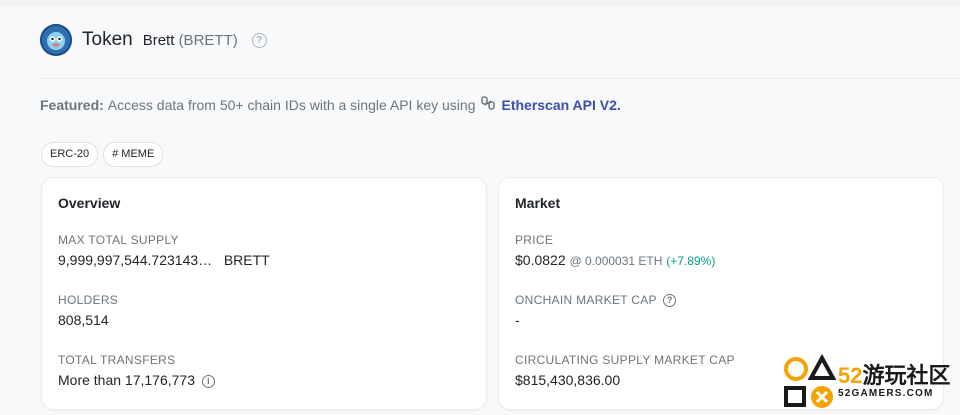  Describe the element at coordinates (102, 154) in the screenshot. I see `token-tags: ERC-20 # MEME` at that location.